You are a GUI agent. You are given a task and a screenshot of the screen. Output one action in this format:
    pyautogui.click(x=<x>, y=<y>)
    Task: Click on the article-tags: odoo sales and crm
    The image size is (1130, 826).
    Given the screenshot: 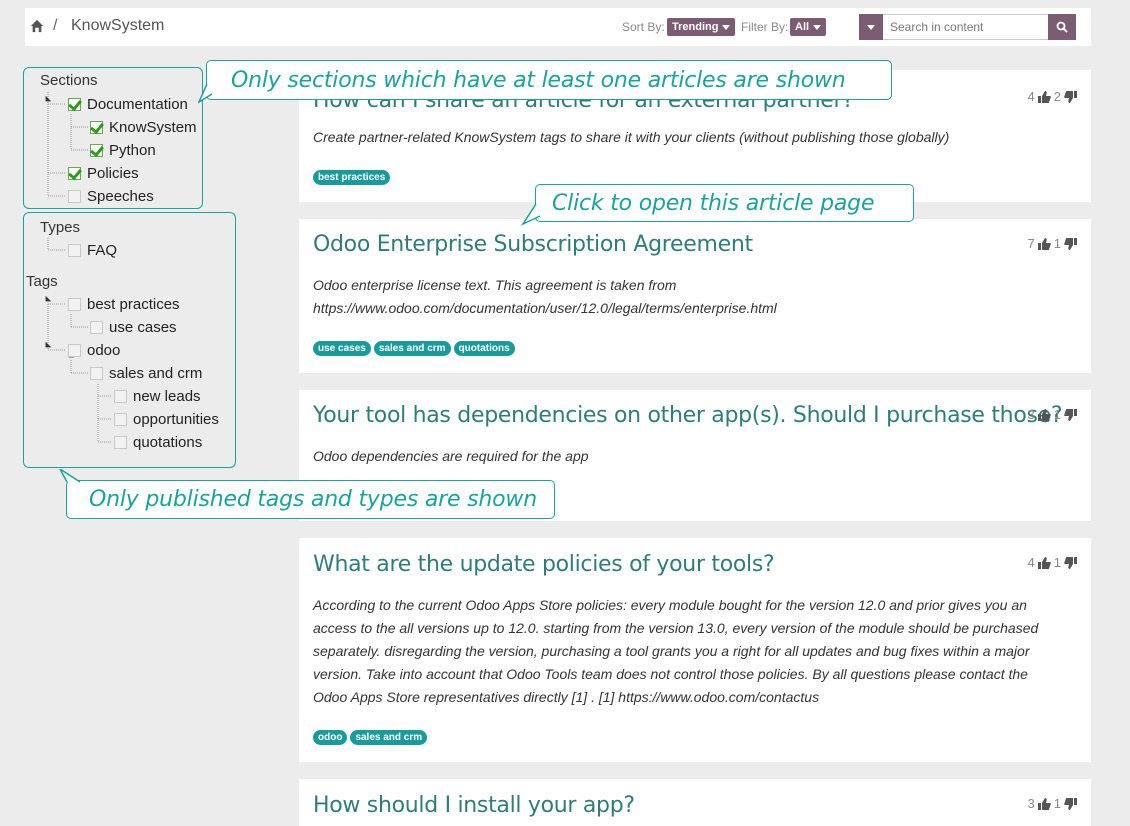 What is the action you would take?
    pyautogui.click(x=370, y=737)
    